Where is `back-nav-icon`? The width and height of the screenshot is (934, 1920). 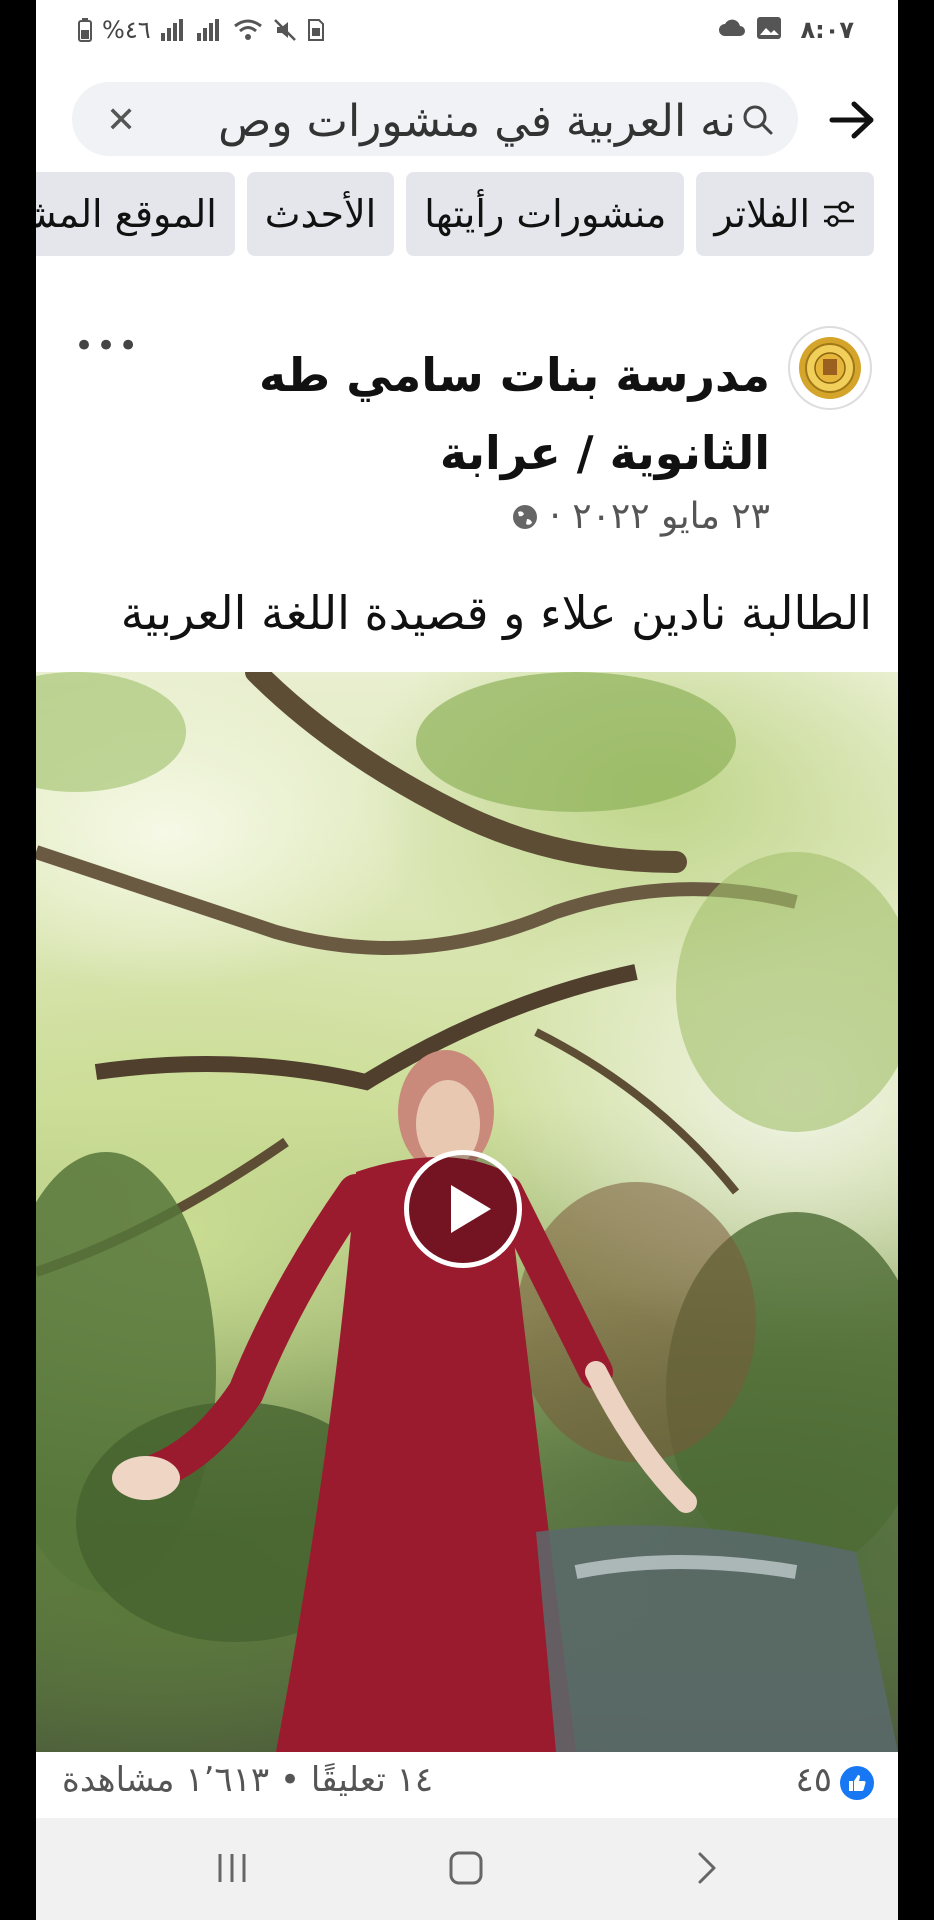
back-nav-icon is located at coordinates (706, 1868).